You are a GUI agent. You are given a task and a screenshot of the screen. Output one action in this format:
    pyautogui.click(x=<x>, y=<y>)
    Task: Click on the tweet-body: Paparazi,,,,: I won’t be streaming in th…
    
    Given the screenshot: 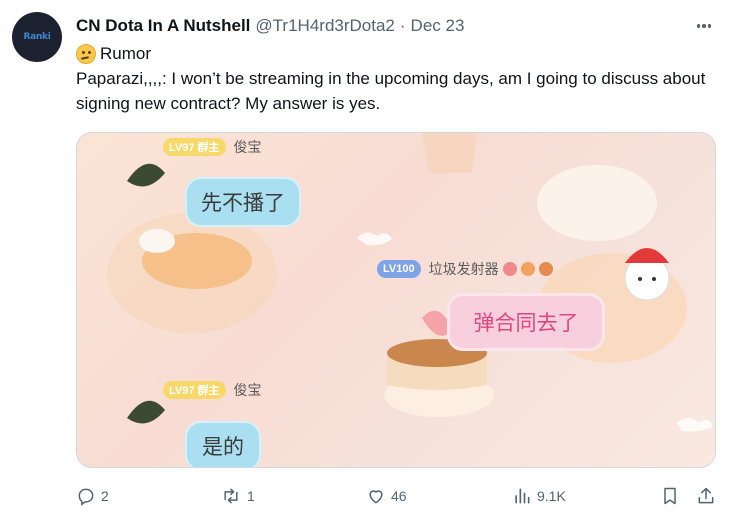 What is the action you would take?
    pyautogui.click(x=391, y=91)
    